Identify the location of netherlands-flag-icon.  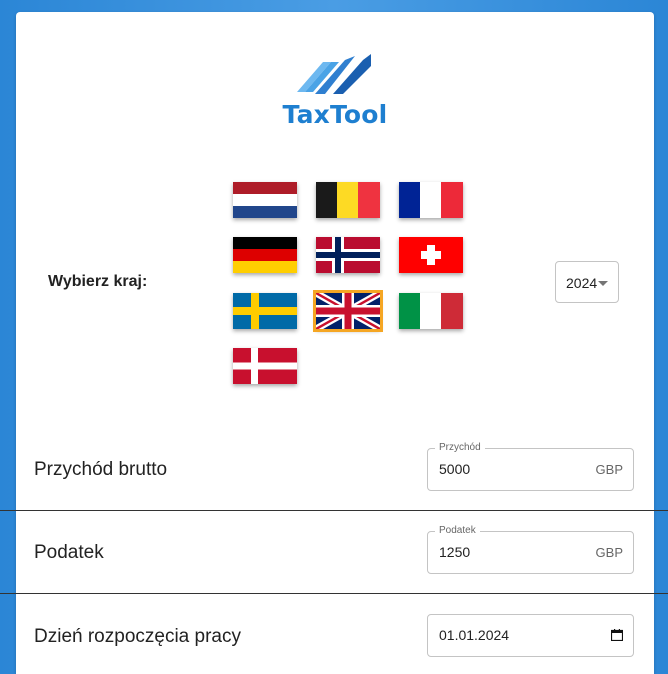
(265, 200).